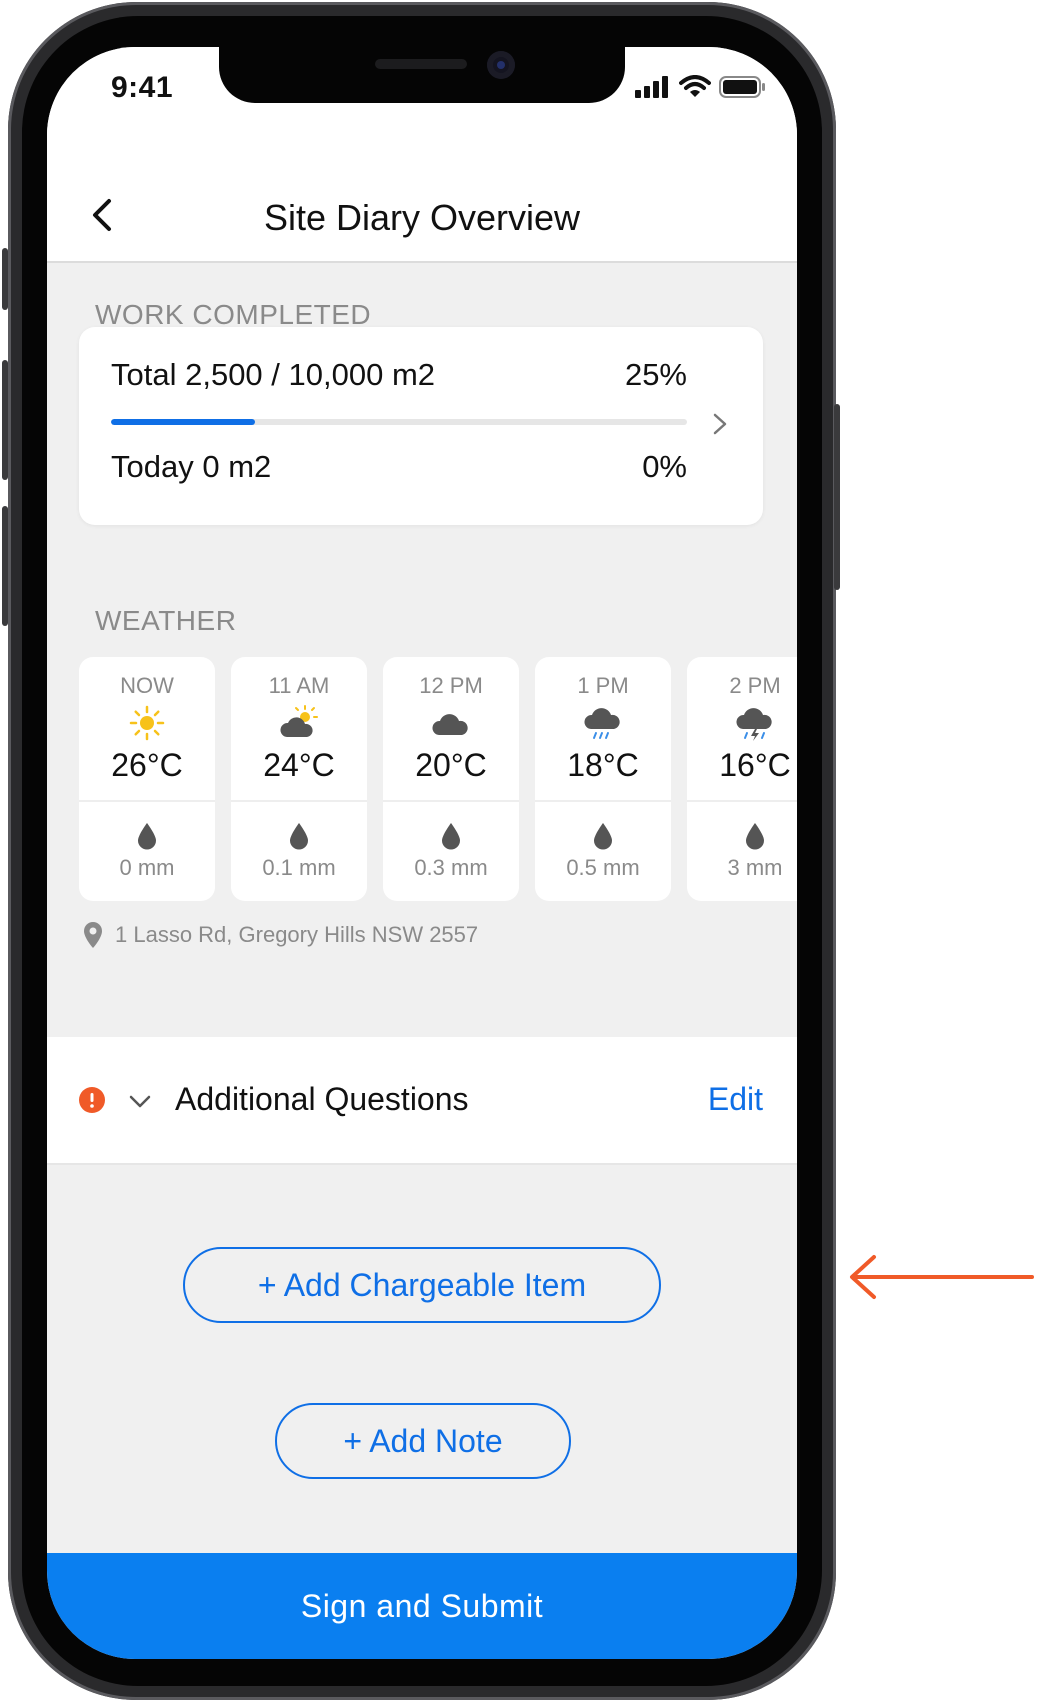  Describe the element at coordinates (451, 685) in the screenshot. I see `forecast-time: 12 PM` at that location.